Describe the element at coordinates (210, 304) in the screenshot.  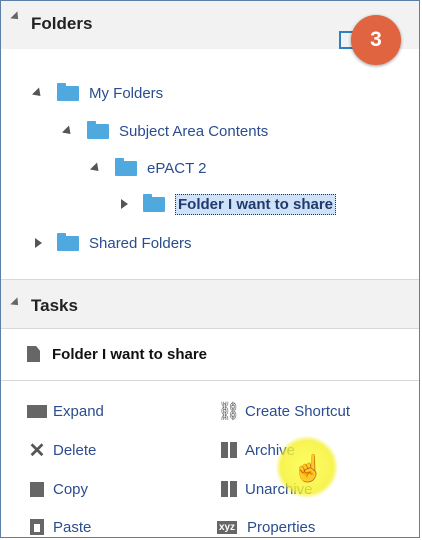
I see `tasks-header: Tasks` at that location.